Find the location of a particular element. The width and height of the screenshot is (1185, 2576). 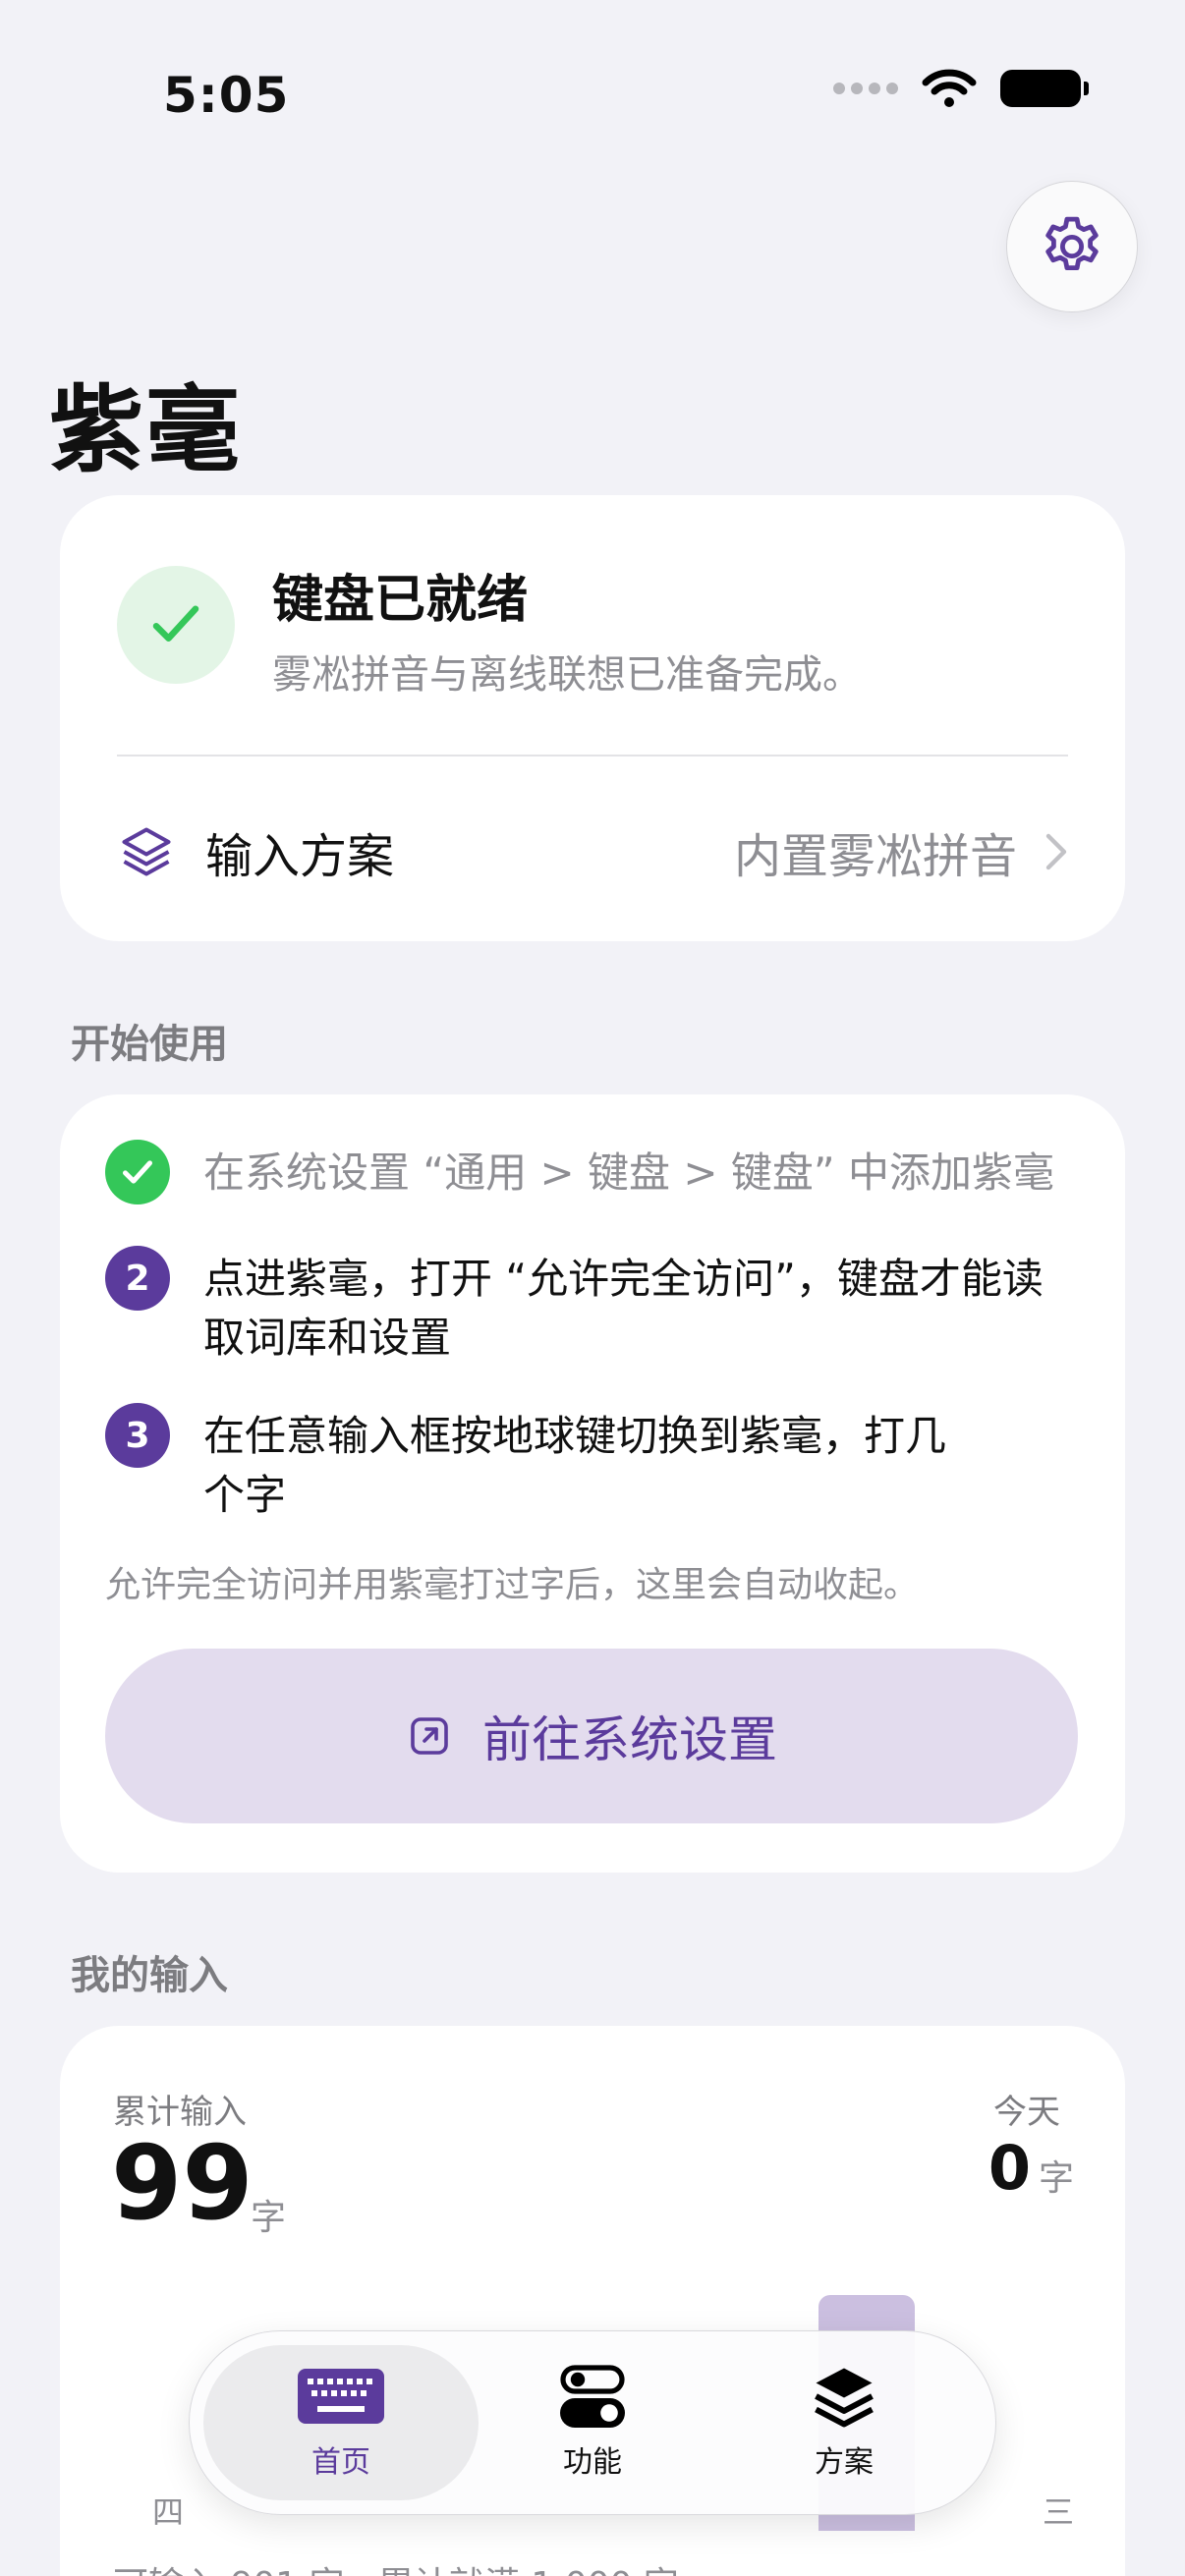

tab-home-label: 首页 is located at coordinates (341, 2462).